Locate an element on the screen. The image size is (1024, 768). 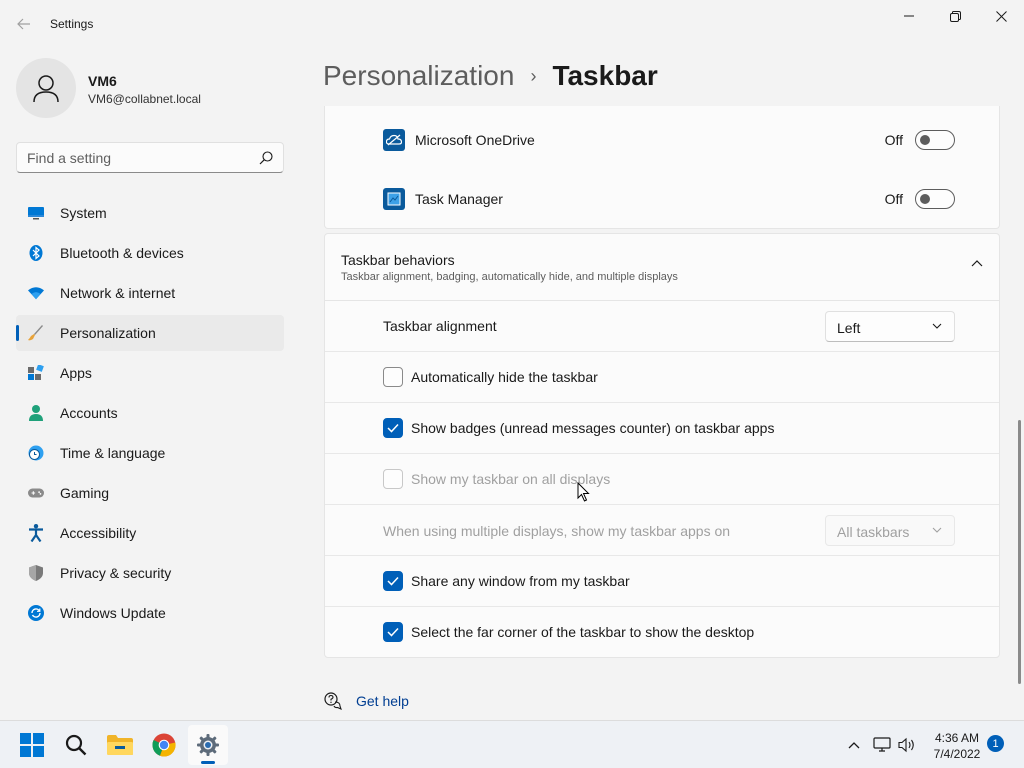
shield-icon is located at coordinates (36, 573).